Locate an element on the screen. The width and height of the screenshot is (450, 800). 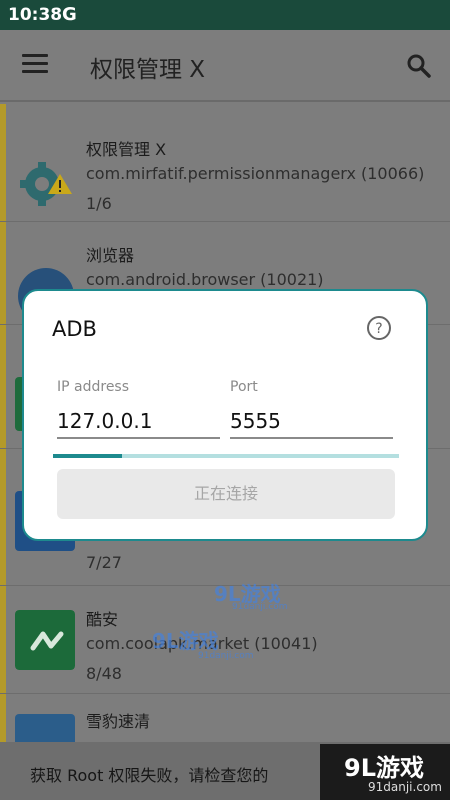
cleaner-icon is located at coordinates (45, 729).